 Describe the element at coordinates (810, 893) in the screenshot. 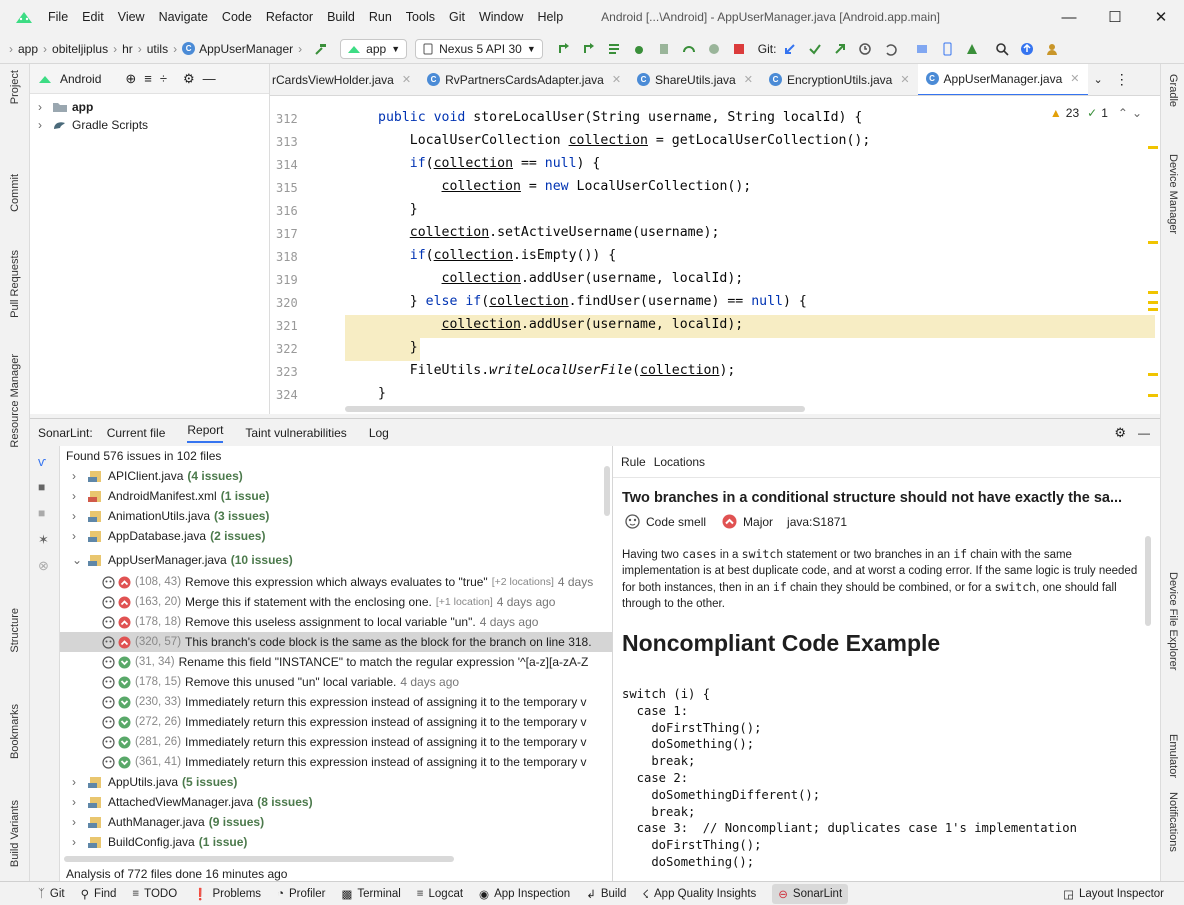

I see `status-sonarlint: ⊖ SonarLint` at that location.